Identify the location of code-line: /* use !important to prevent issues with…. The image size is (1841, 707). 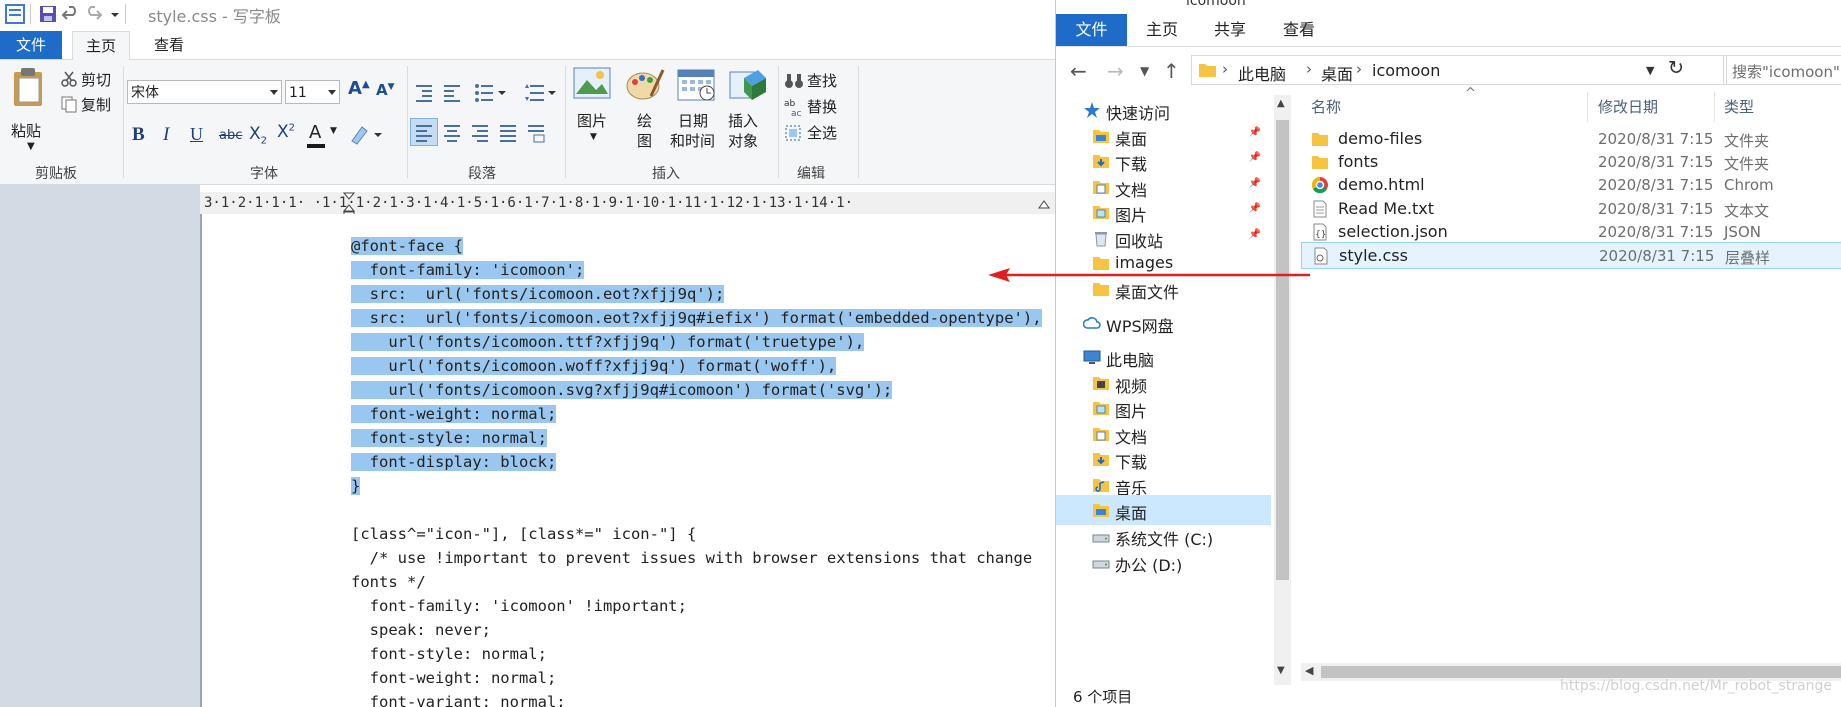
(696, 558).